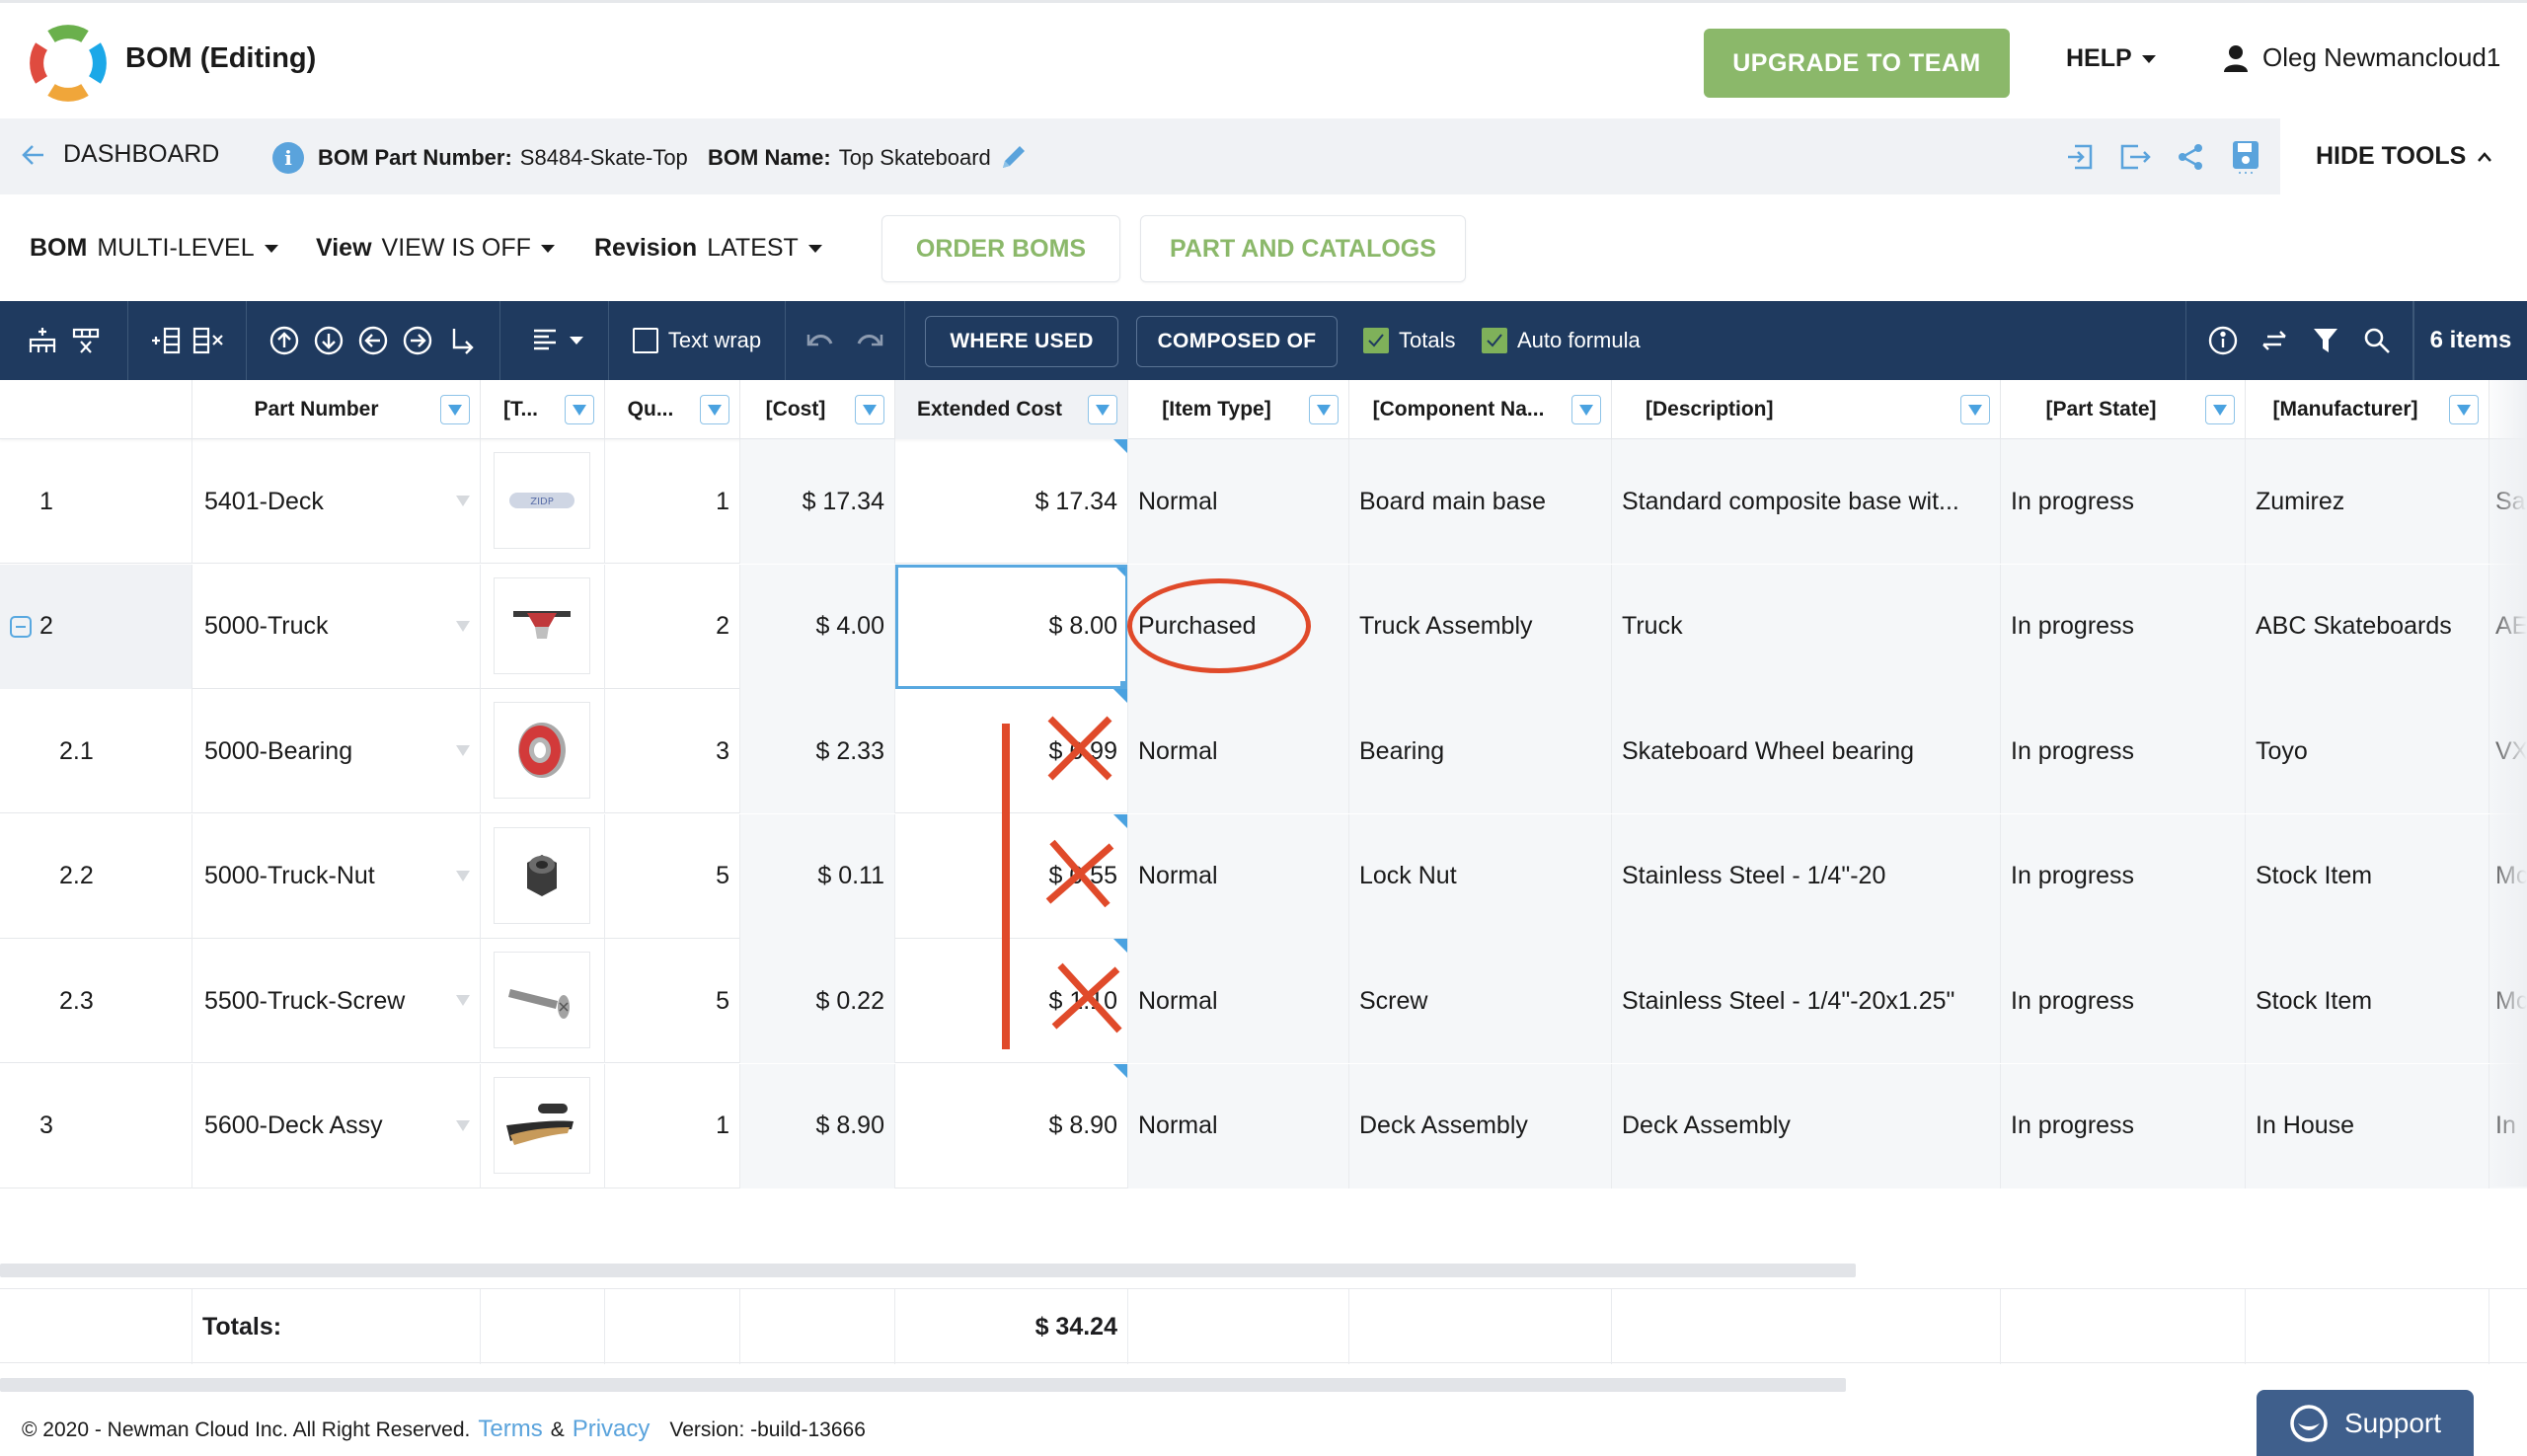 The width and height of the screenshot is (2527, 1456). I want to click on outdent-icon, so click(373, 340).